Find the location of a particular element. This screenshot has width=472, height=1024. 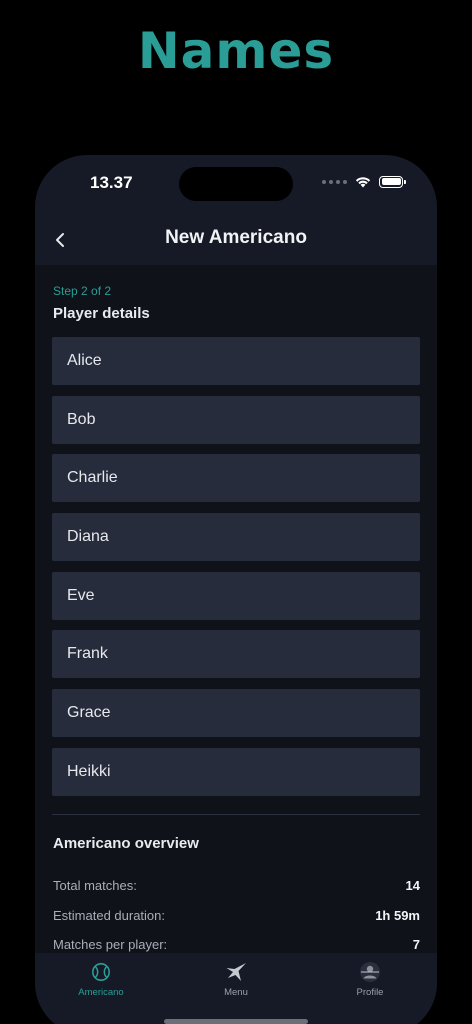

tab-label: Profile is located at coordinates (370, 992).